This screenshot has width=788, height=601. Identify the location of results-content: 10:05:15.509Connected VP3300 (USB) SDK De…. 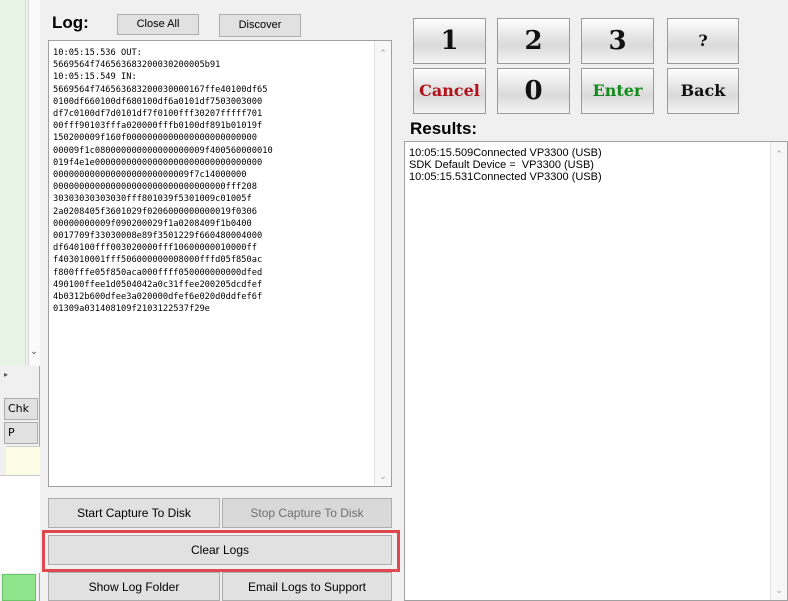
(505, 165).